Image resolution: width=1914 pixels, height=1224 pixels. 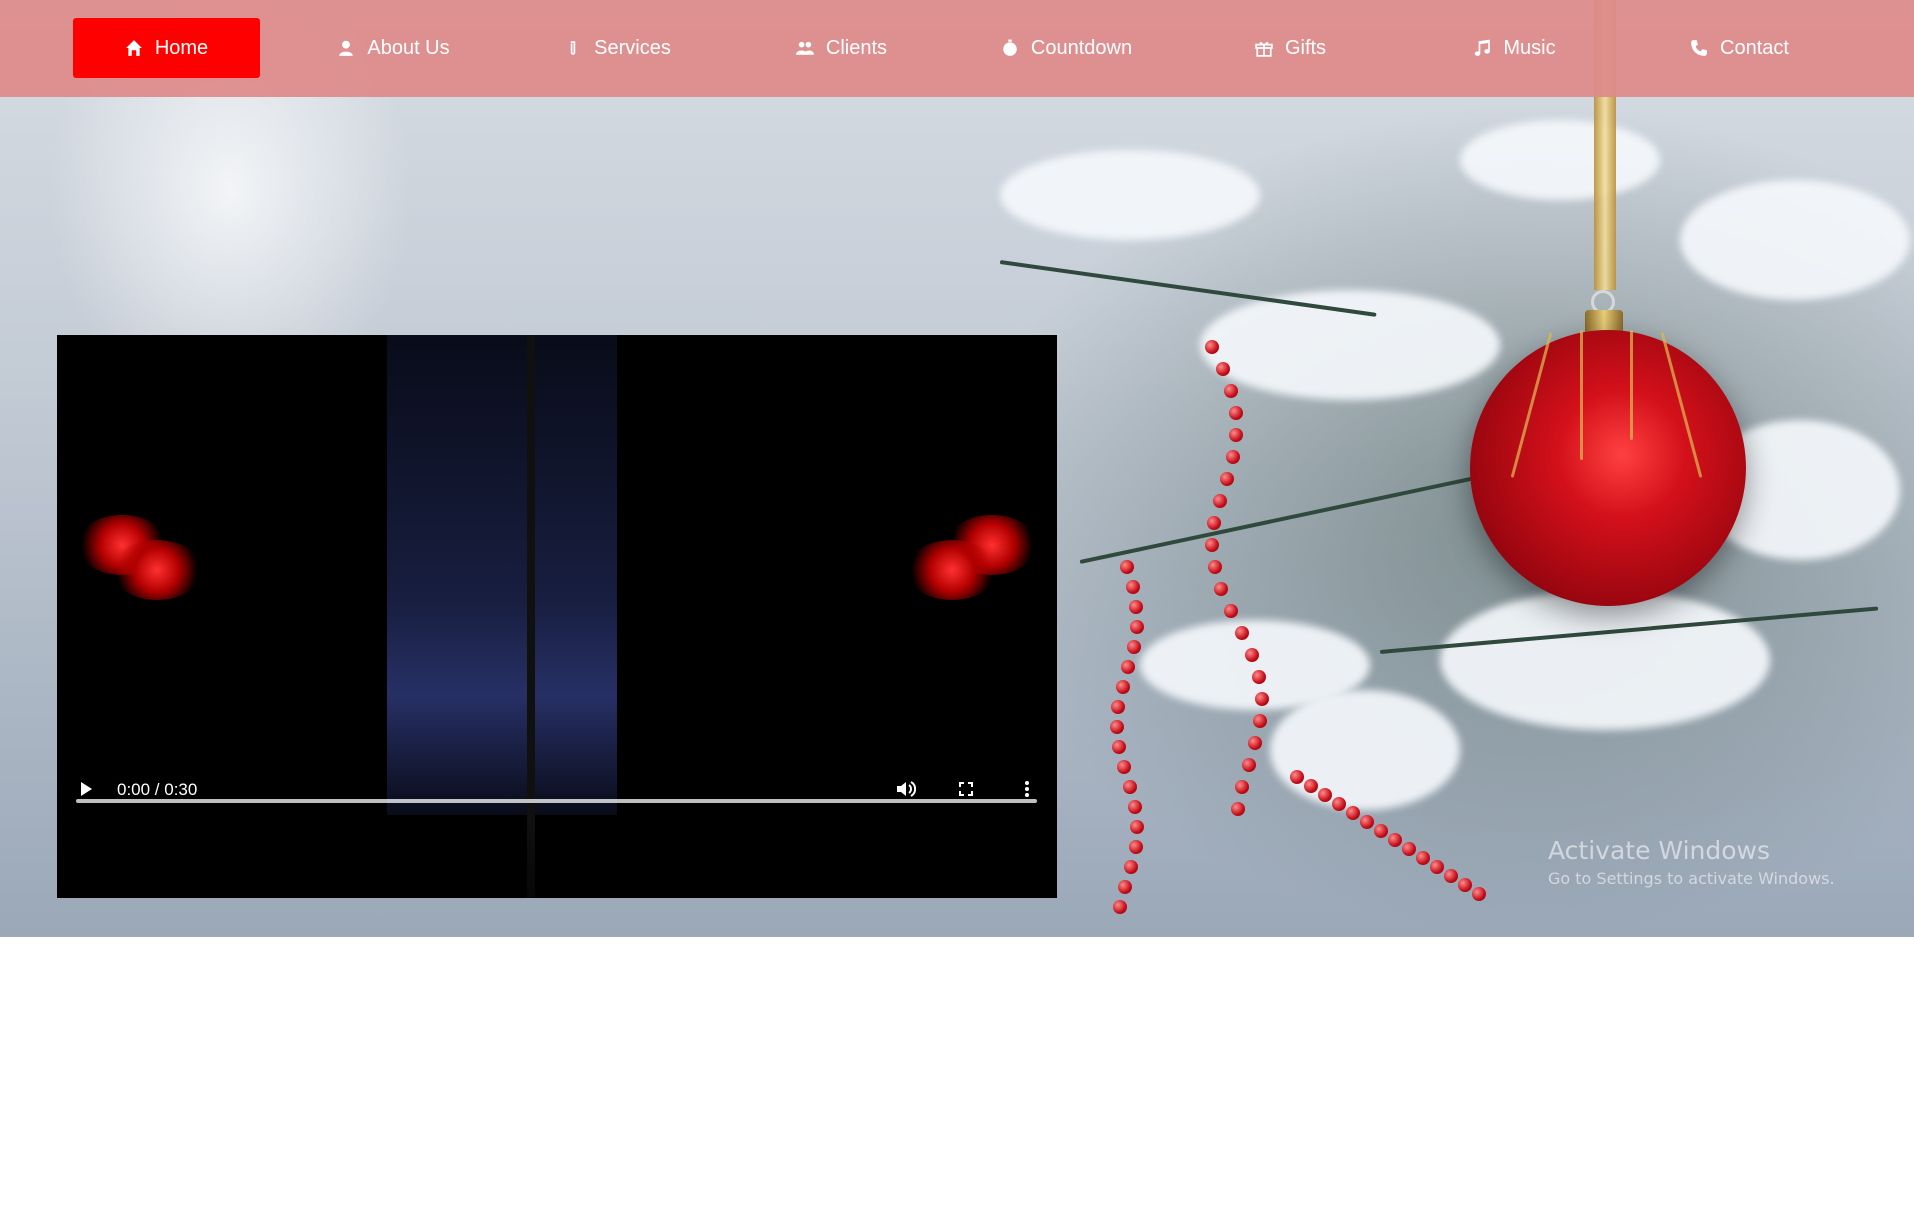 I want to click on nav-music: Music, so click(x=1514, y=48).